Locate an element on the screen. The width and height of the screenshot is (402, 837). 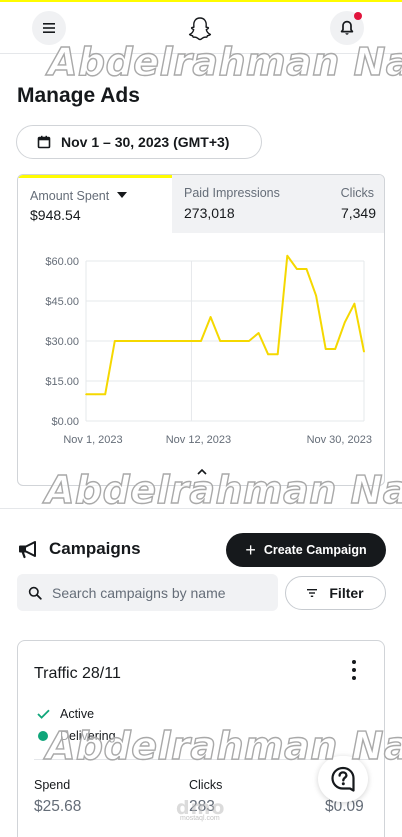
watermark-logo-sub: mostaql.com is located at coordinates (200, 818).